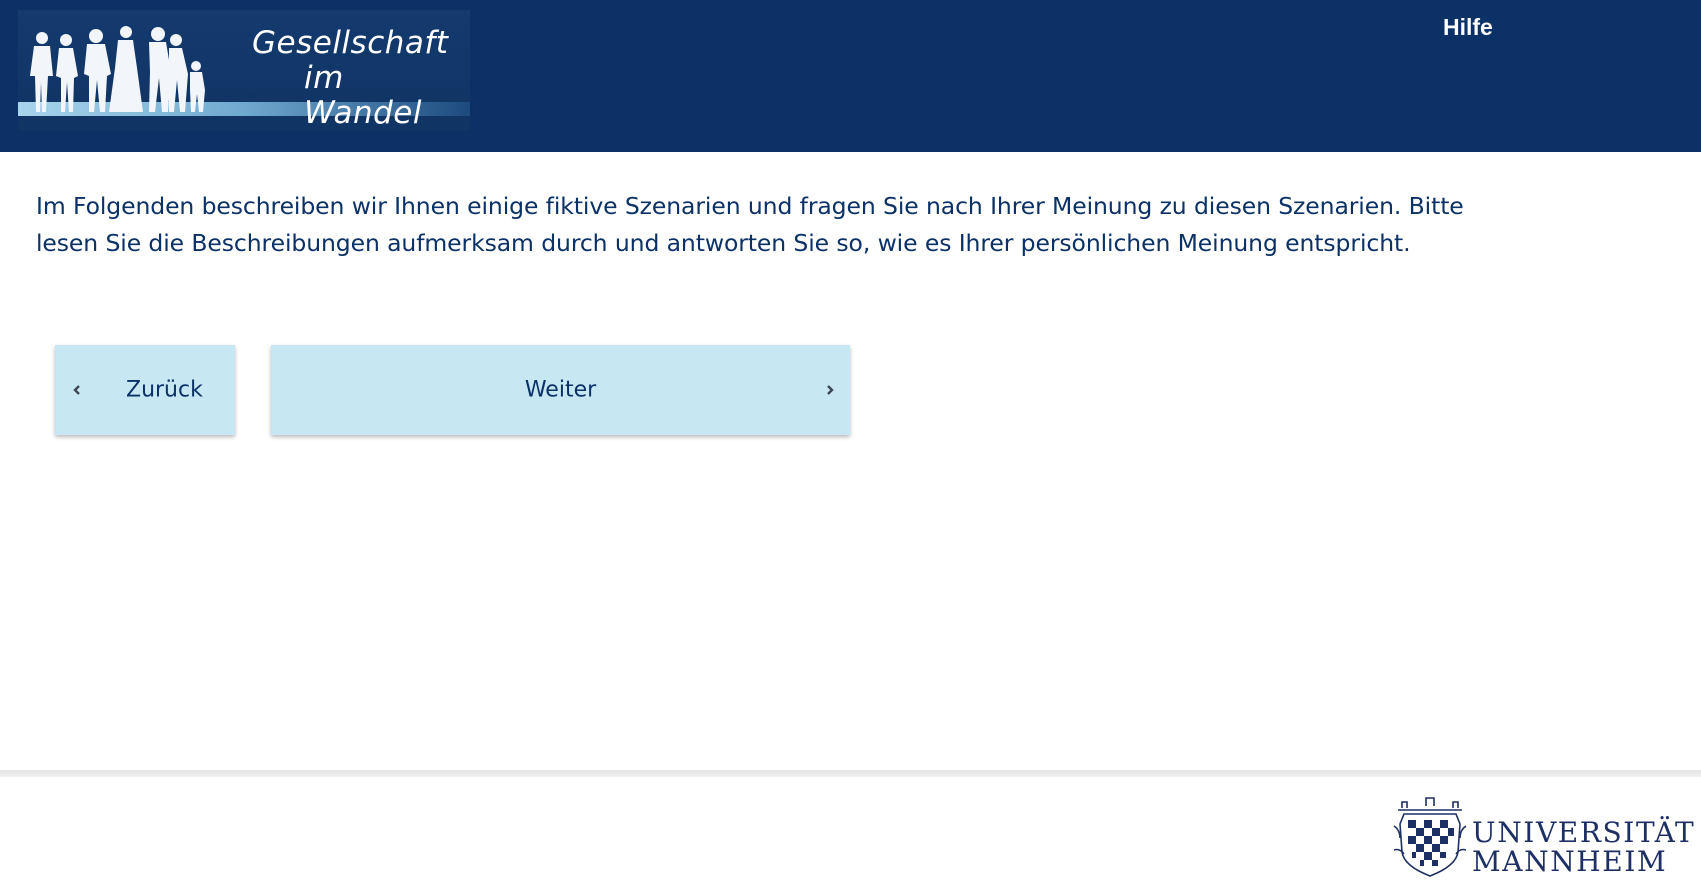 This screenshot has height=885, width=1701. What do you see at coordinates (1430, 837) in the screenshot?
I see `university-crest-icon` at bounding box center [1430, 837].